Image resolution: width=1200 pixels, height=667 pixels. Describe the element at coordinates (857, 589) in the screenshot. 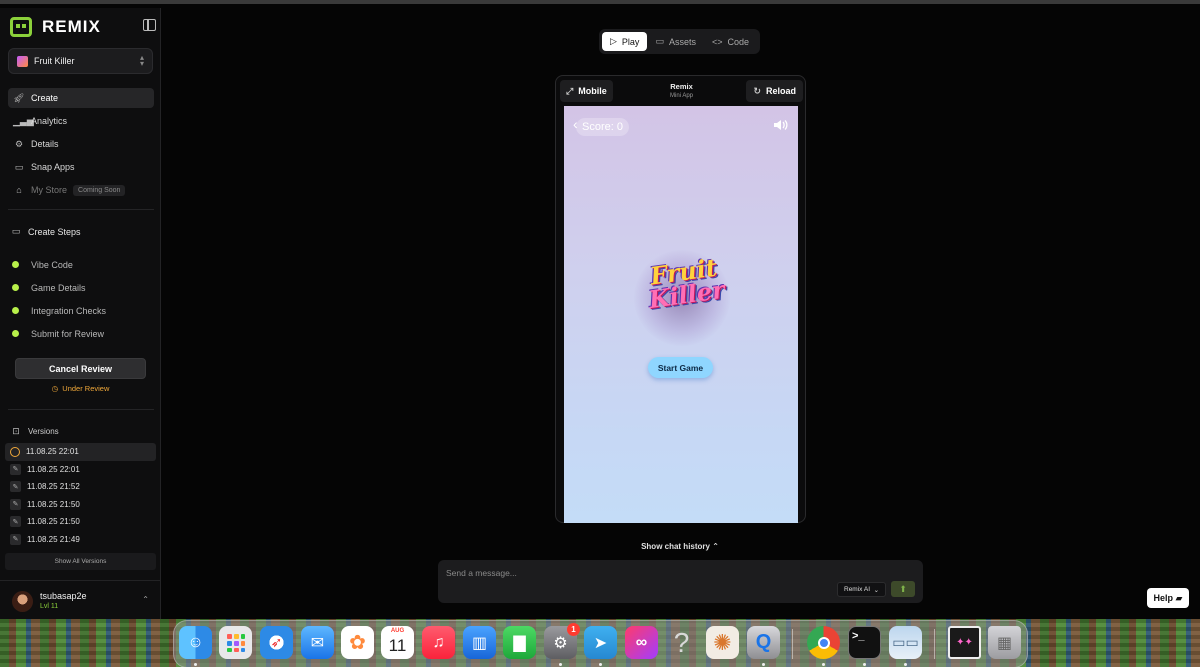

I see `model-label: Remix AI` at that location.